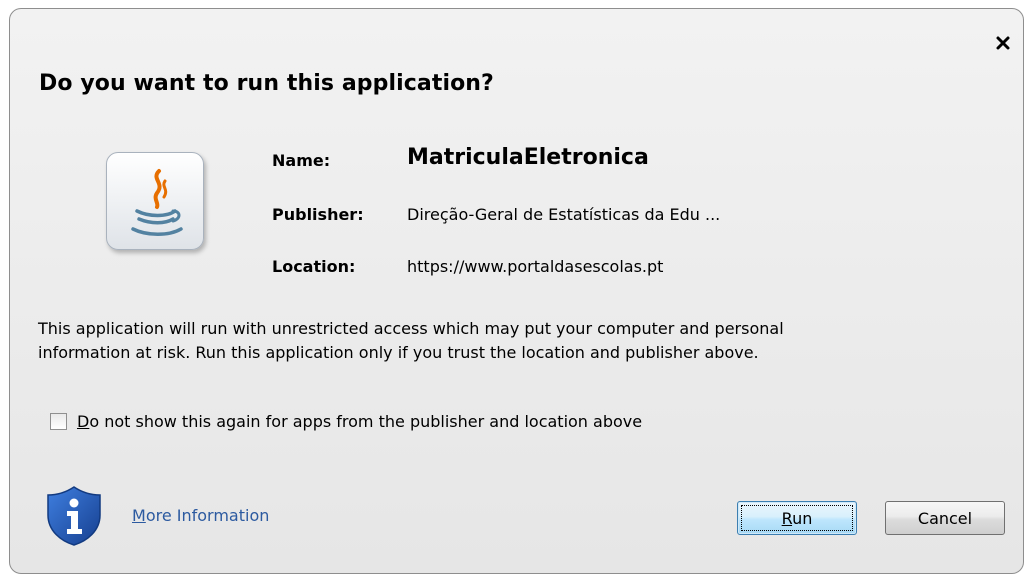  Describe the element at coordinates (314, 266) in the screenshot. I see `location-label: Location:` at that location.